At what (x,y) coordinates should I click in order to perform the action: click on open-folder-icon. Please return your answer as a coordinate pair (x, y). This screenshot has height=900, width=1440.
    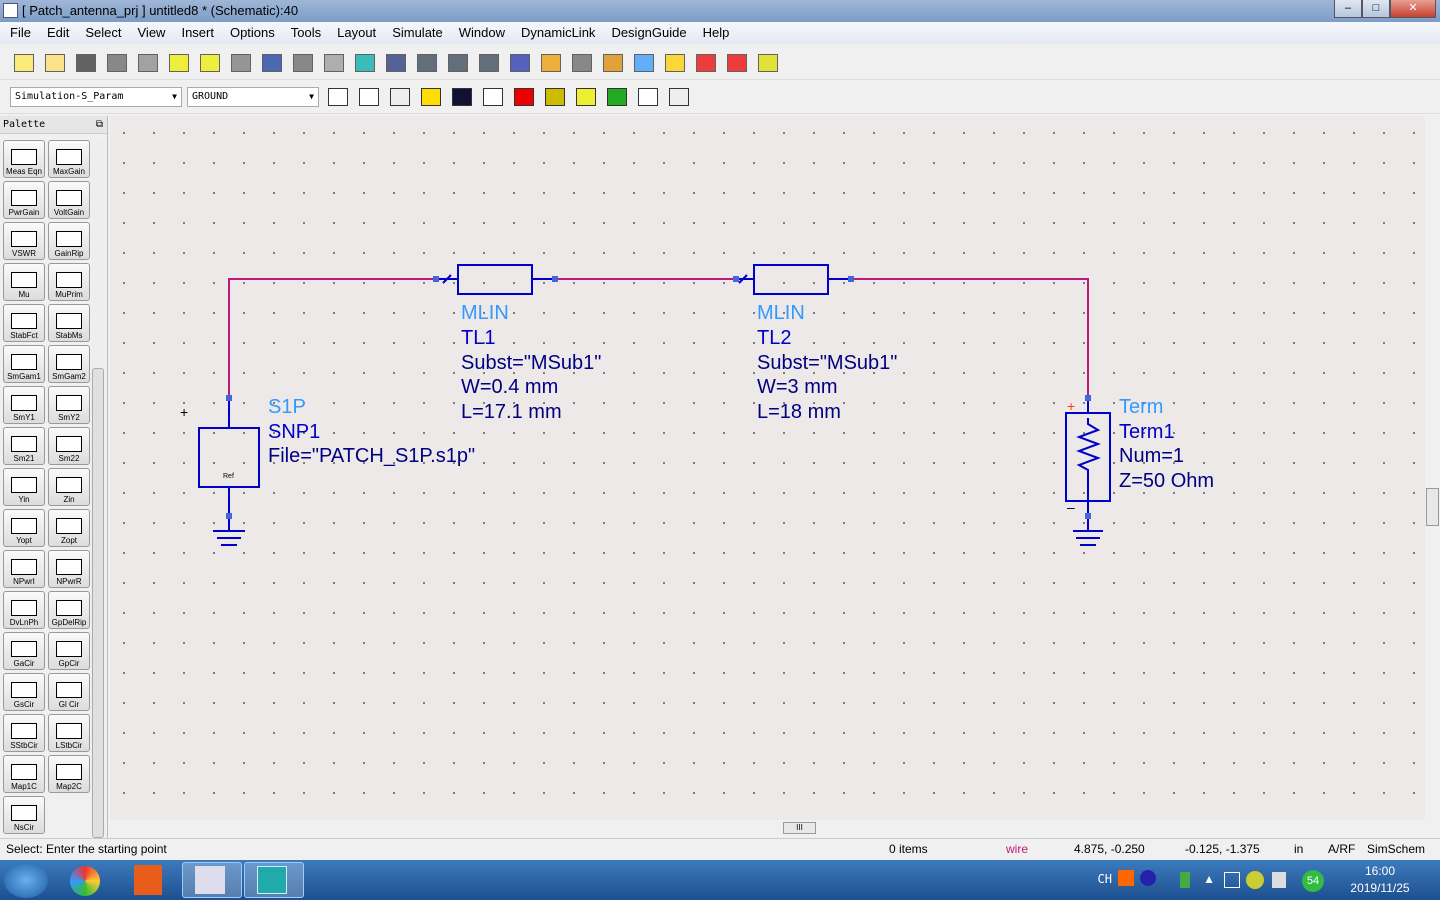
    Looking at the image, I should click on (55, 63).